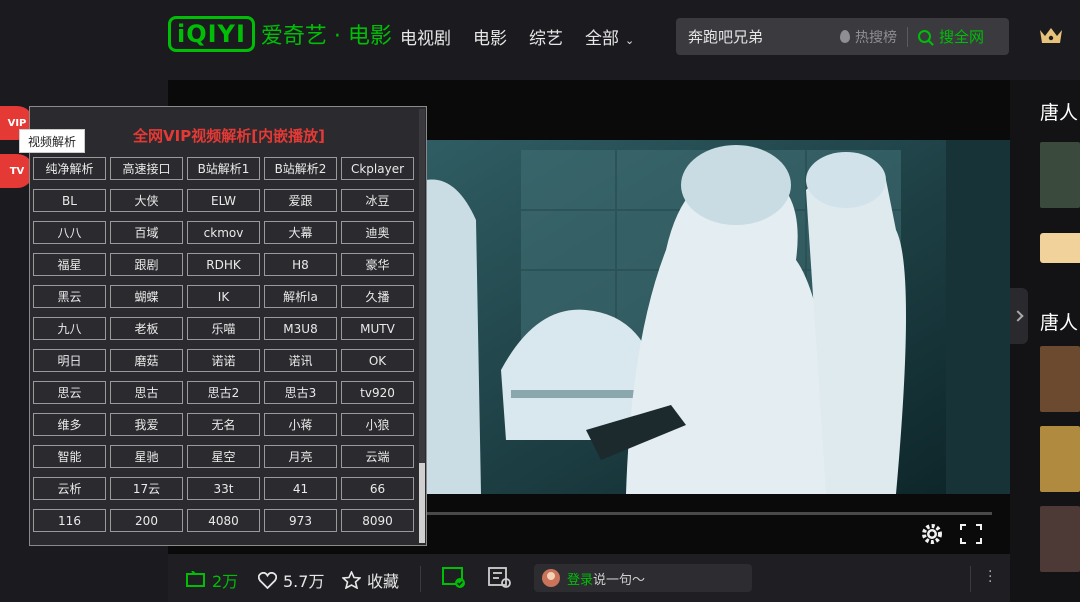  What do you see at coordinates (229, 136) in the screenshot?
I see `vip-panel-title: 全网VIP视频解析[内嵌播放]` at bounding box center [229, 136].